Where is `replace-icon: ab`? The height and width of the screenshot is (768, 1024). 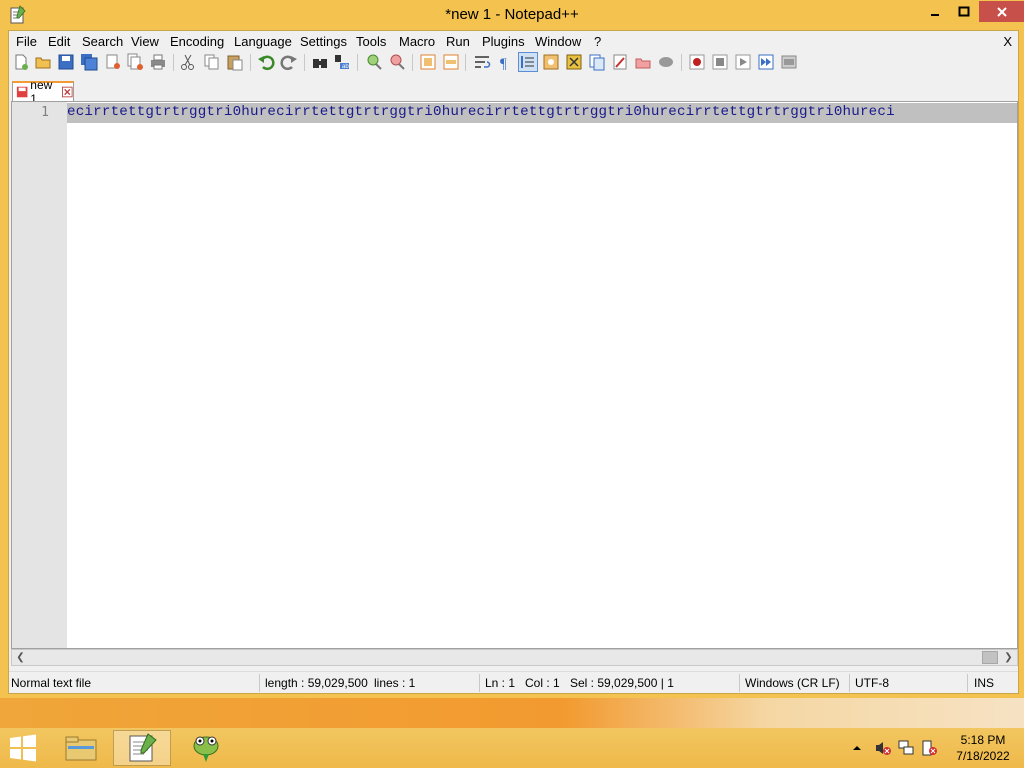
replace-icon: ab is located at coordinates (343, 62).